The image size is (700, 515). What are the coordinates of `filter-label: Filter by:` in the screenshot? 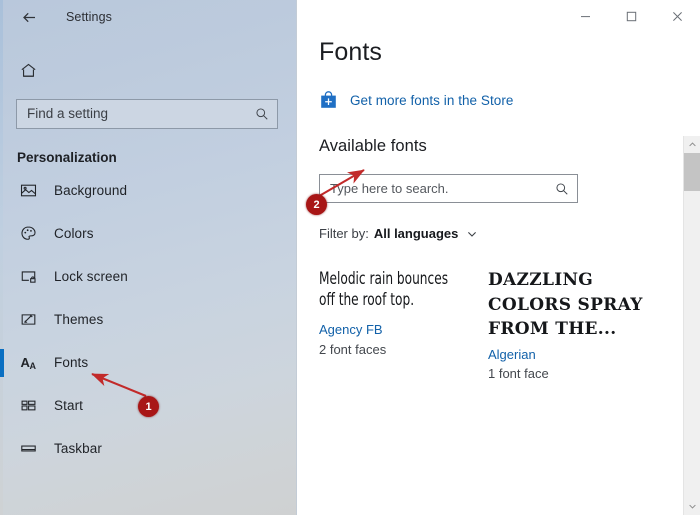 It's located at (344, 233).